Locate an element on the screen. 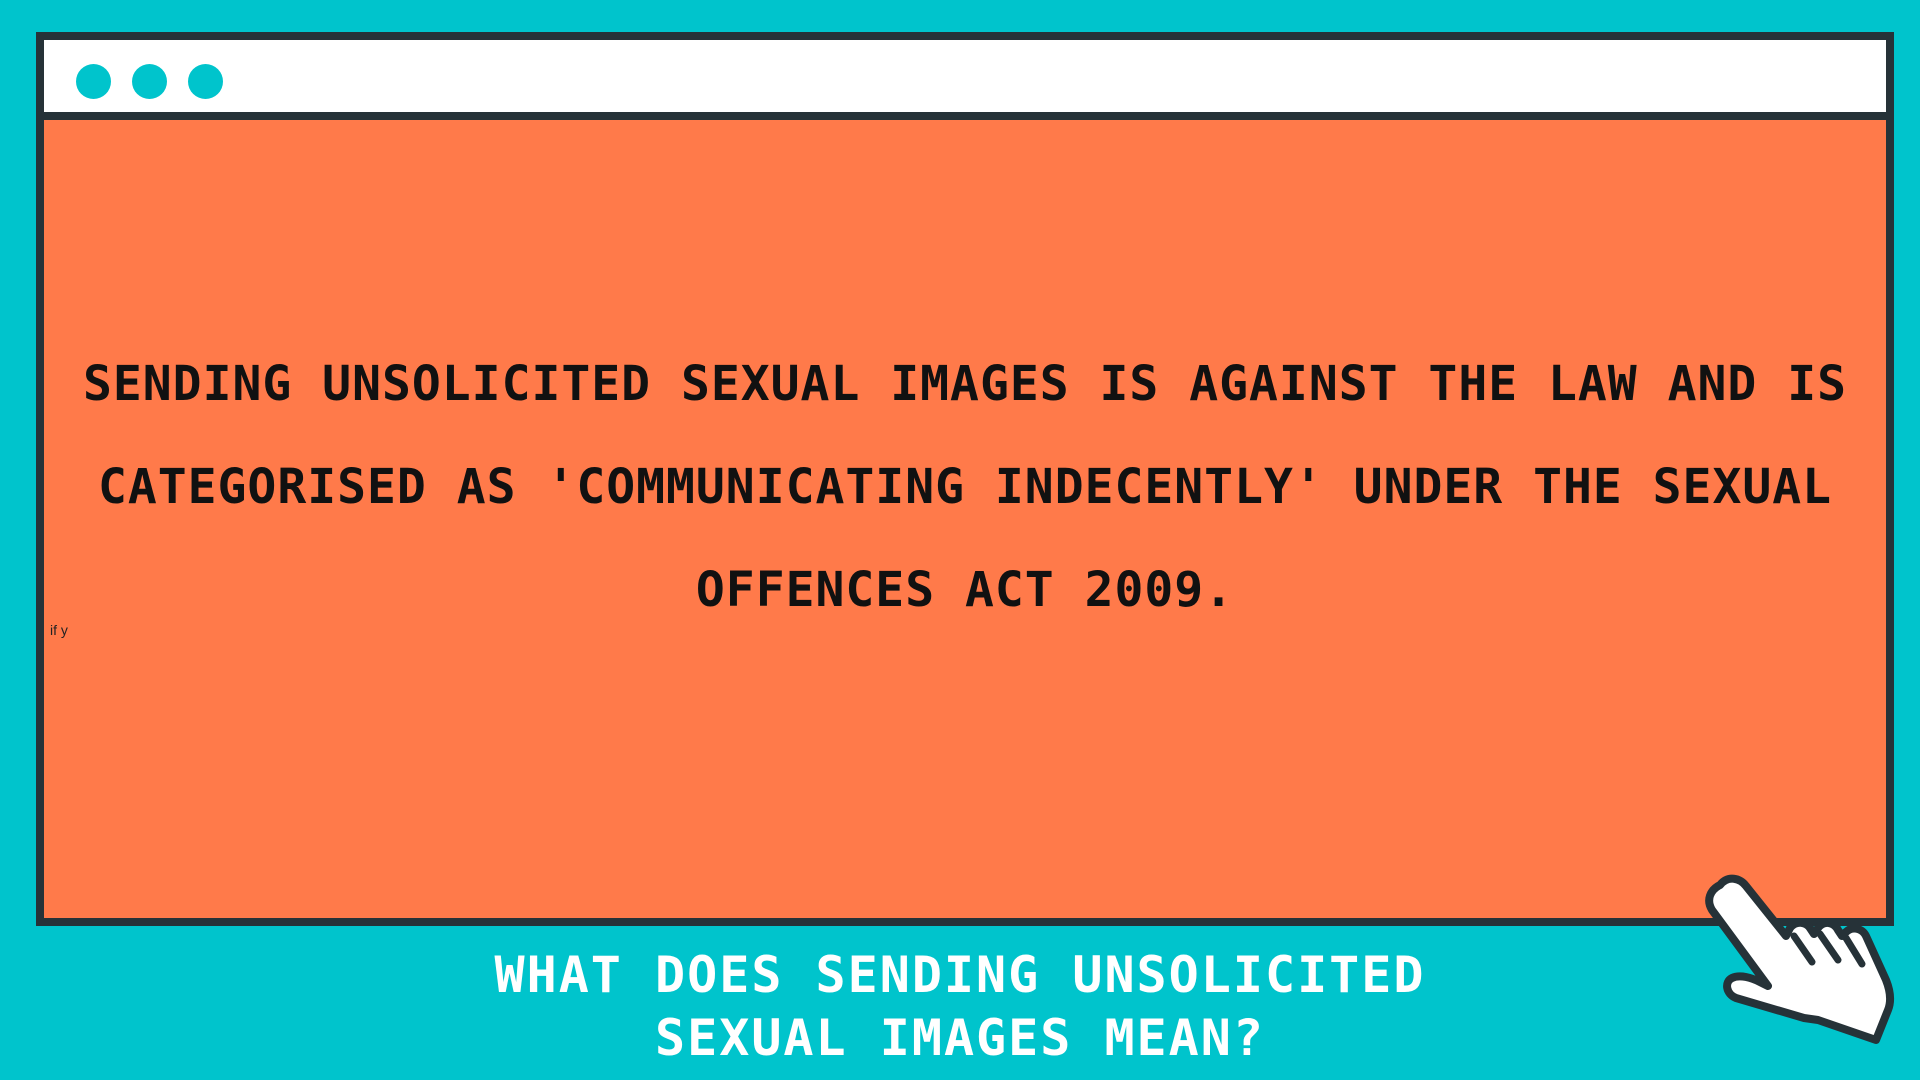 This screenshot has width=1920, height=1080. caption-line-1: WHAT DOES SENDING UNSOLICITED is located at coordinates (960, 975).